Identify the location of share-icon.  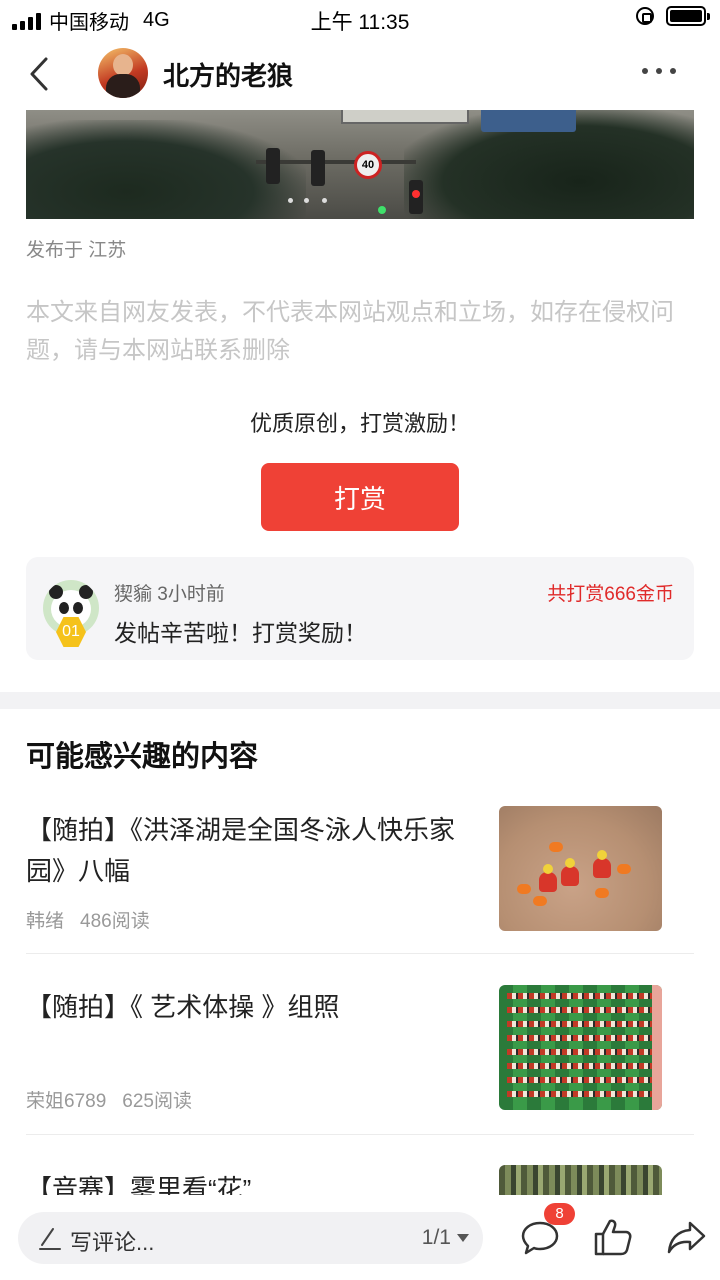
(686, 1237).